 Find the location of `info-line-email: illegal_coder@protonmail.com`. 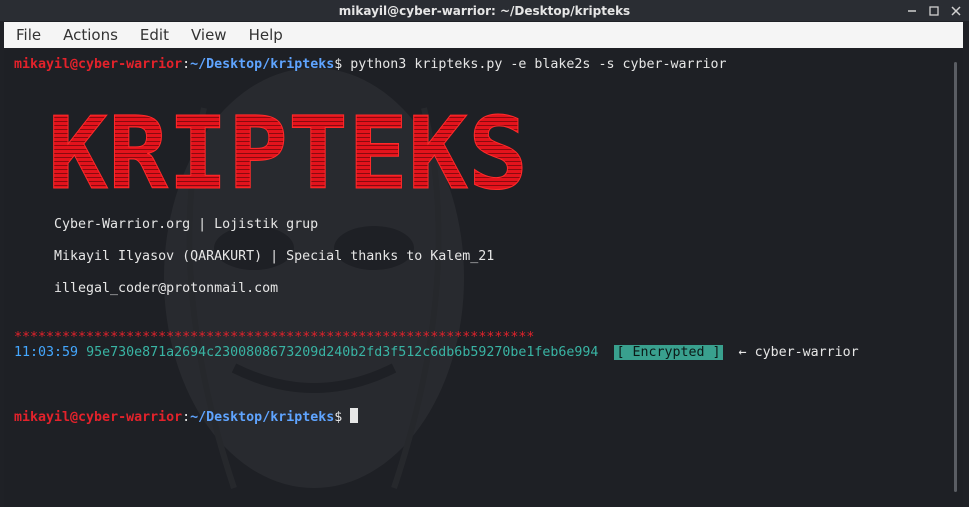

info-line-email: illegal_coder@protonmail.com is located at coordinates (166, 288).